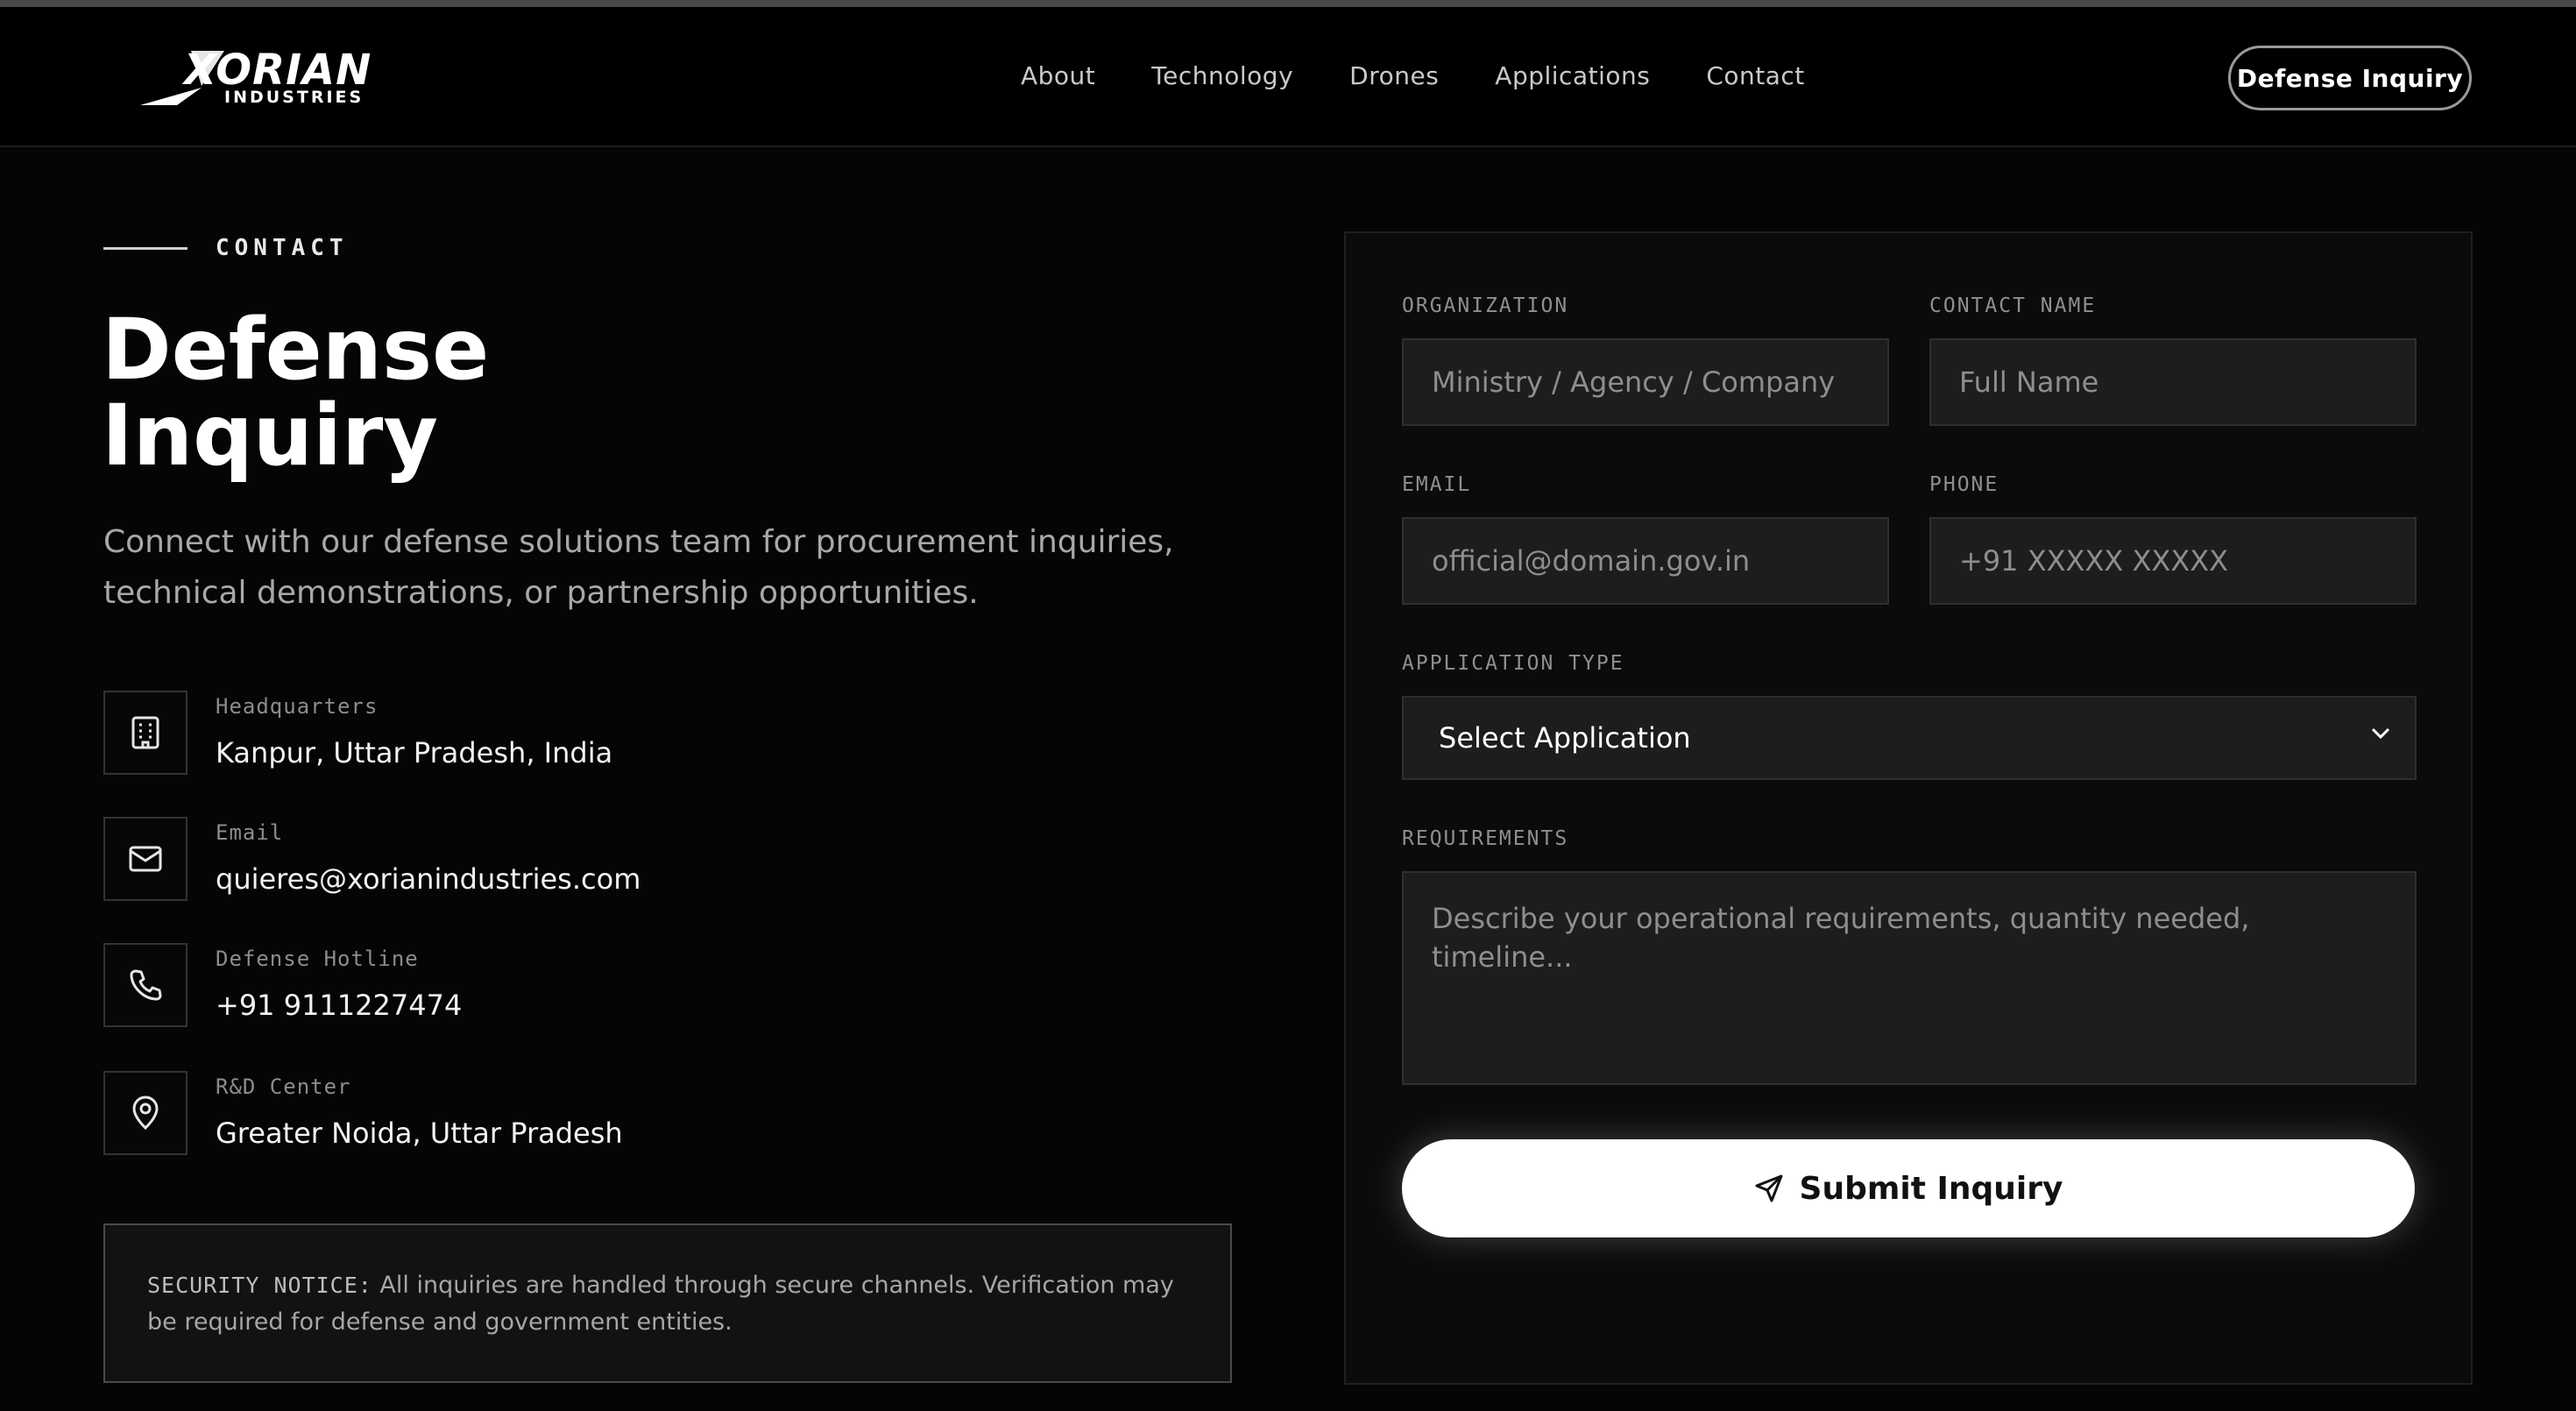 This screenshot has height=1411, width=2576. What do you see at coordinates (145, 733) in the screenshot?
I see `building-icon` at bounding box center [145, 733].